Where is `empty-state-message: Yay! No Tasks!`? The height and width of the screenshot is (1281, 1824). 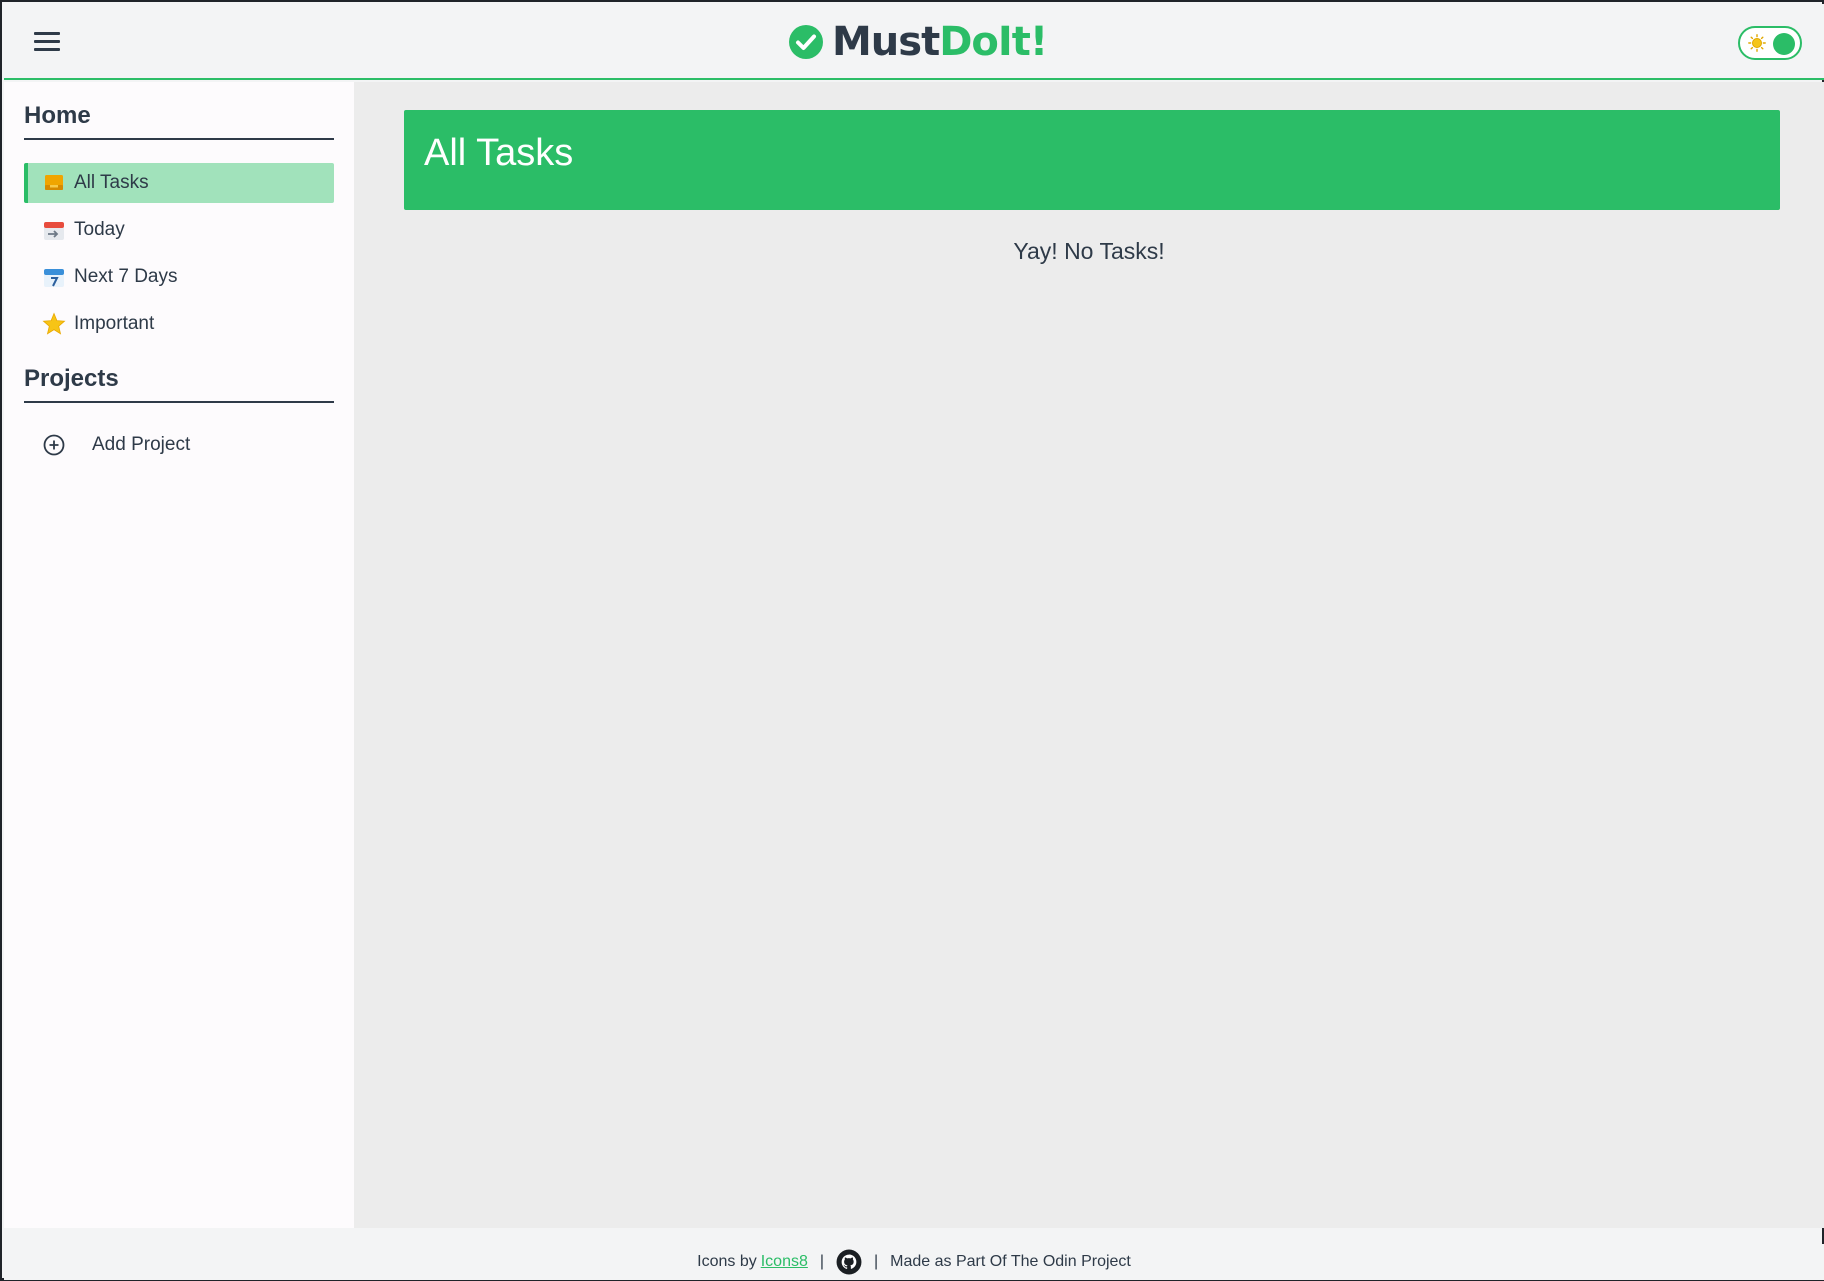 empty-state-message: Yay! No Tasks! is located at coordinates (1089, 251).